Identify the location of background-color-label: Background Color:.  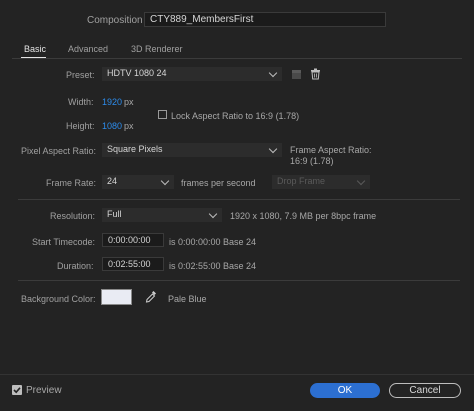
(58, 299).